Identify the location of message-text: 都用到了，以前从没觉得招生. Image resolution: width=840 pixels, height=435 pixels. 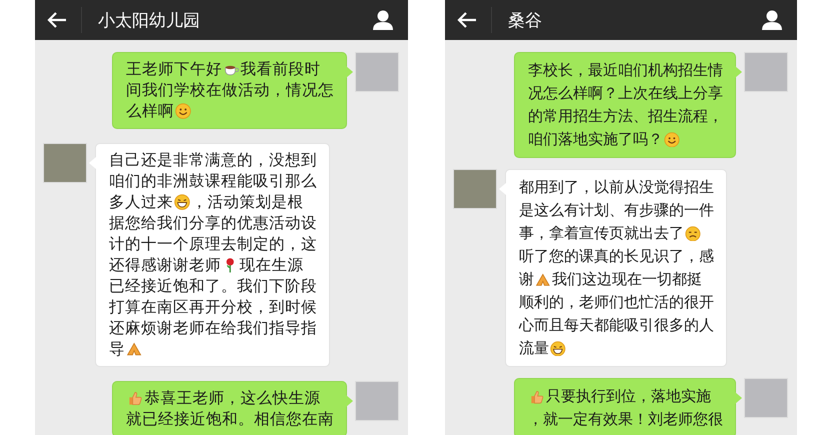
(616, 187).